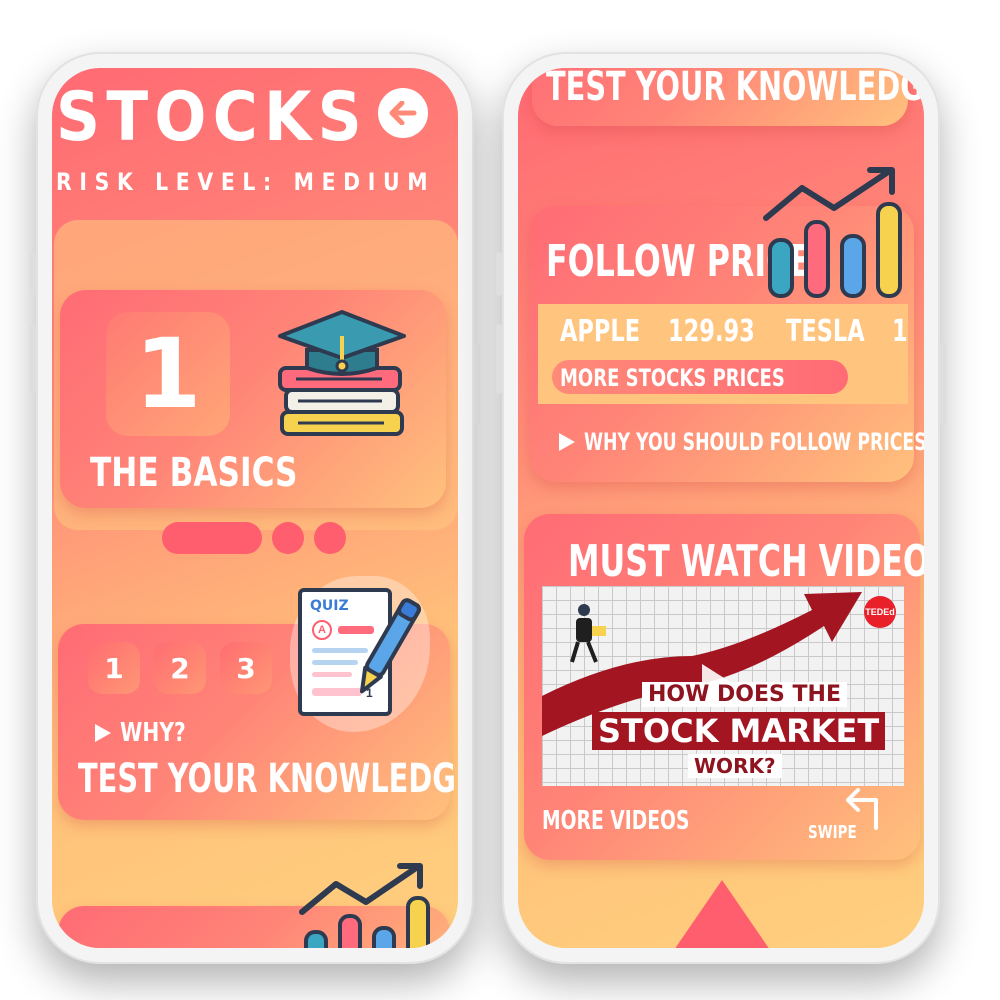 Image resolution: width=1000 pixels, height=1000 pixels. Describe the element at coordinates (862, 809) in the screenshot. I see `swipe-arrow-icon` at that location.